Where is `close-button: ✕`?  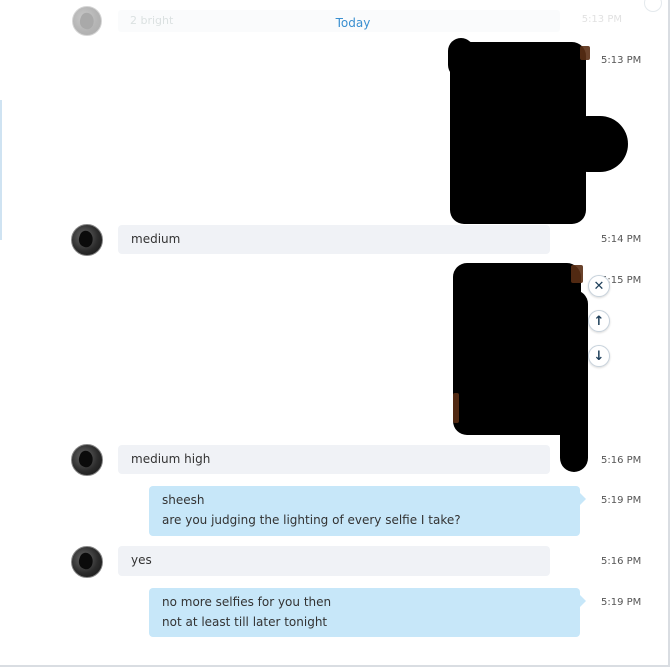 close-button: ✕ is located at coordinates (599, 286).